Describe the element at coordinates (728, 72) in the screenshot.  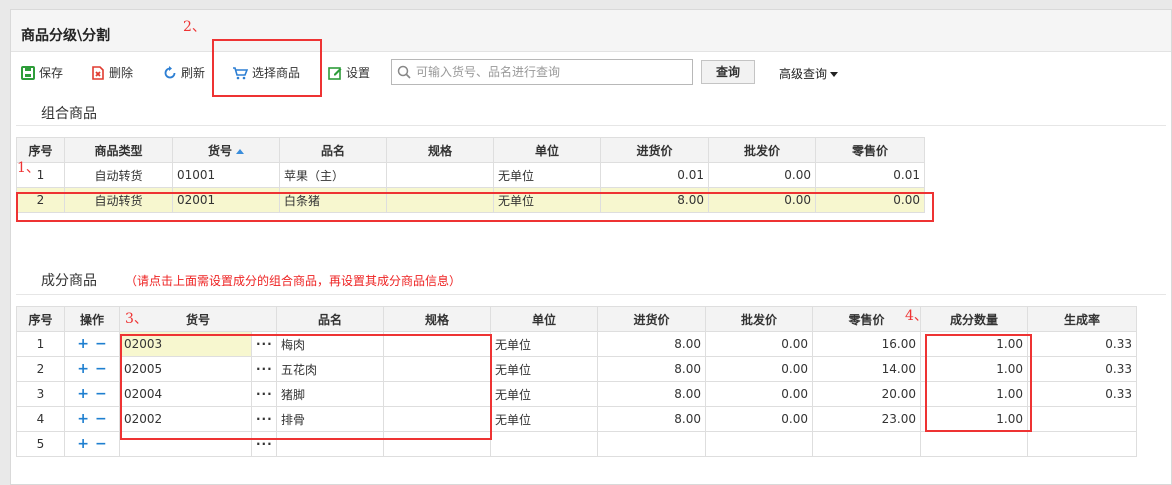
I see `query-button: 查询` at that location.